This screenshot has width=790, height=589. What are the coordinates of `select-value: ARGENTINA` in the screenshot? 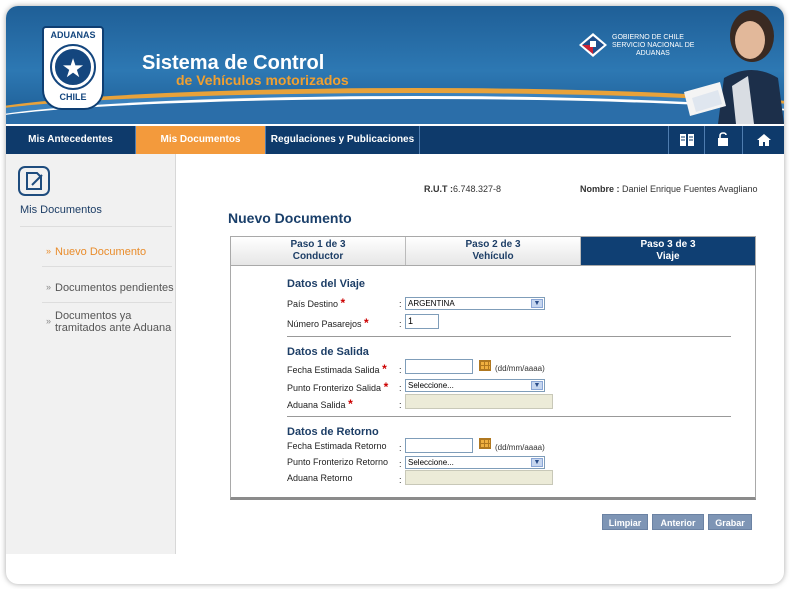 It's located at (431, 303).